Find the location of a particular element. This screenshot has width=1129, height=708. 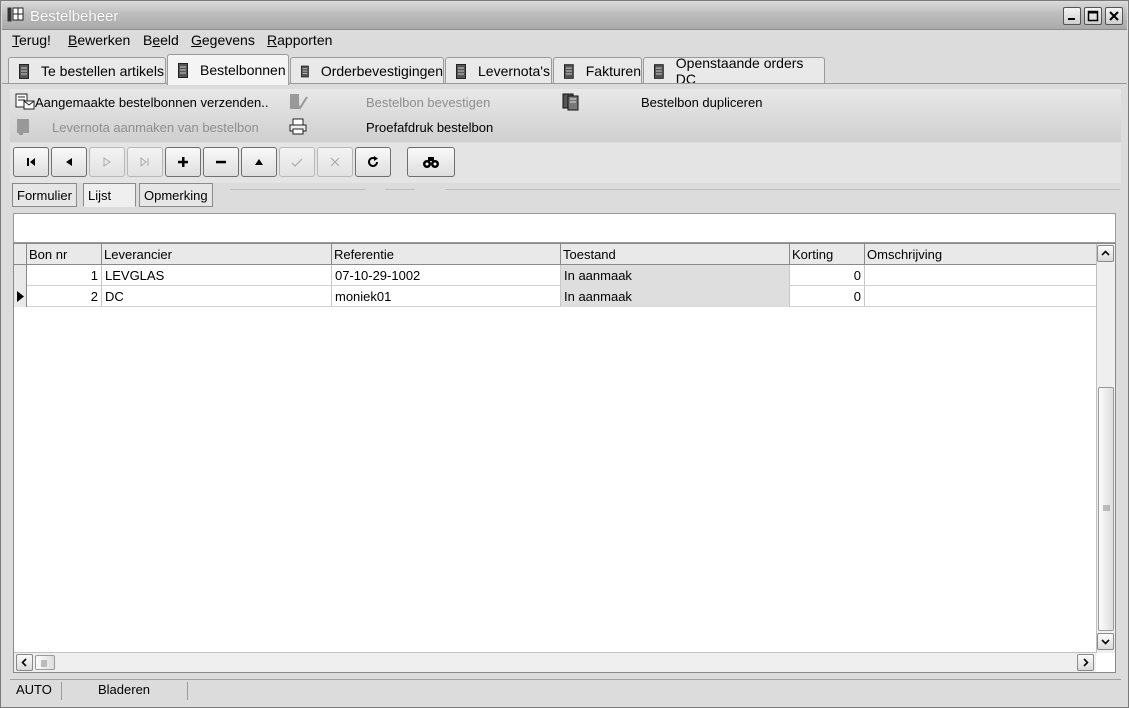

grip-icon is located at coordinates (1106, 508).